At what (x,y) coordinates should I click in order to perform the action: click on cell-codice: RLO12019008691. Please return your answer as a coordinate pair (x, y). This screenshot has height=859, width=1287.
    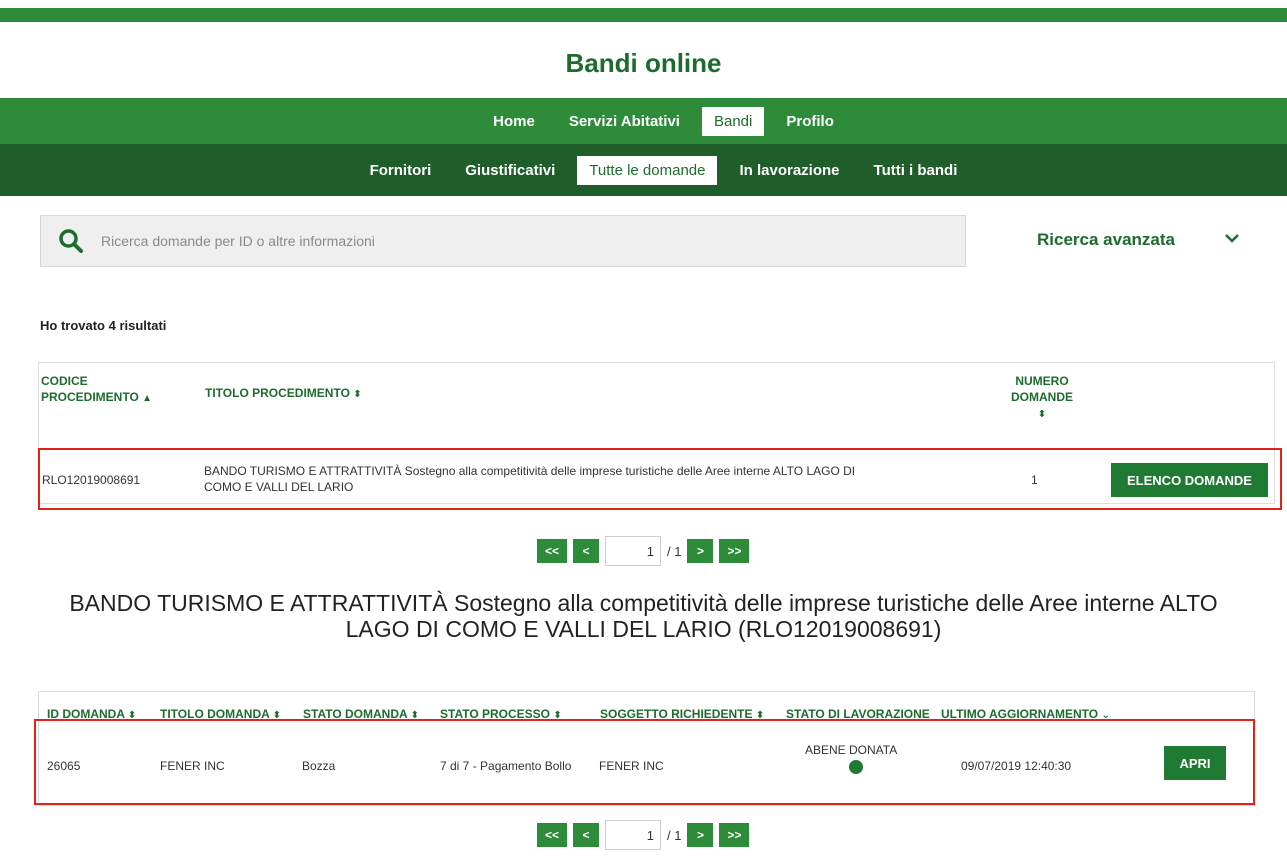
    Looking at the image, I should click on (91, 480).